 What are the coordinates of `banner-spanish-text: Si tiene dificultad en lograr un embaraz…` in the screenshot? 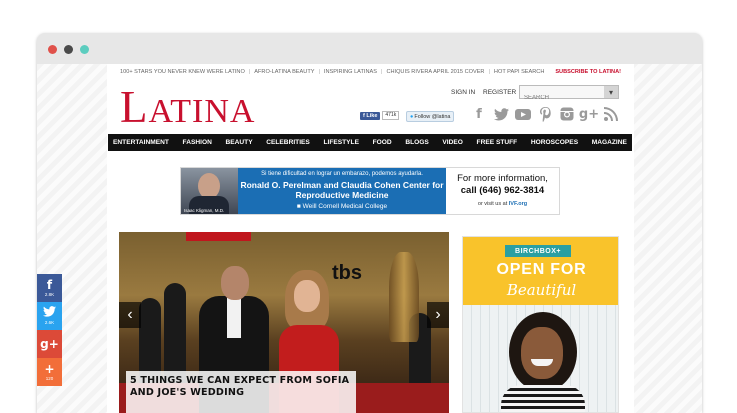 It's located at (342, 174).